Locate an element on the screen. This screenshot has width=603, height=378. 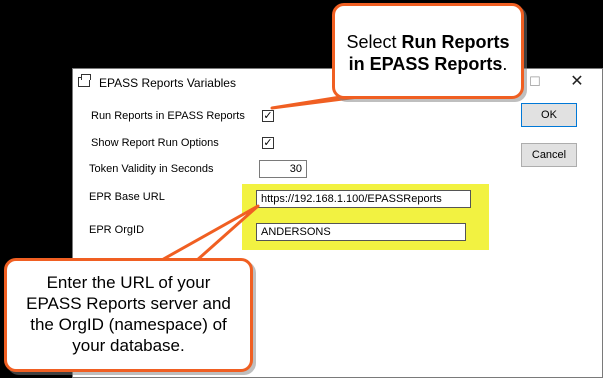
orgid-input: ANDERSONS is located at coordinates (361, 232).